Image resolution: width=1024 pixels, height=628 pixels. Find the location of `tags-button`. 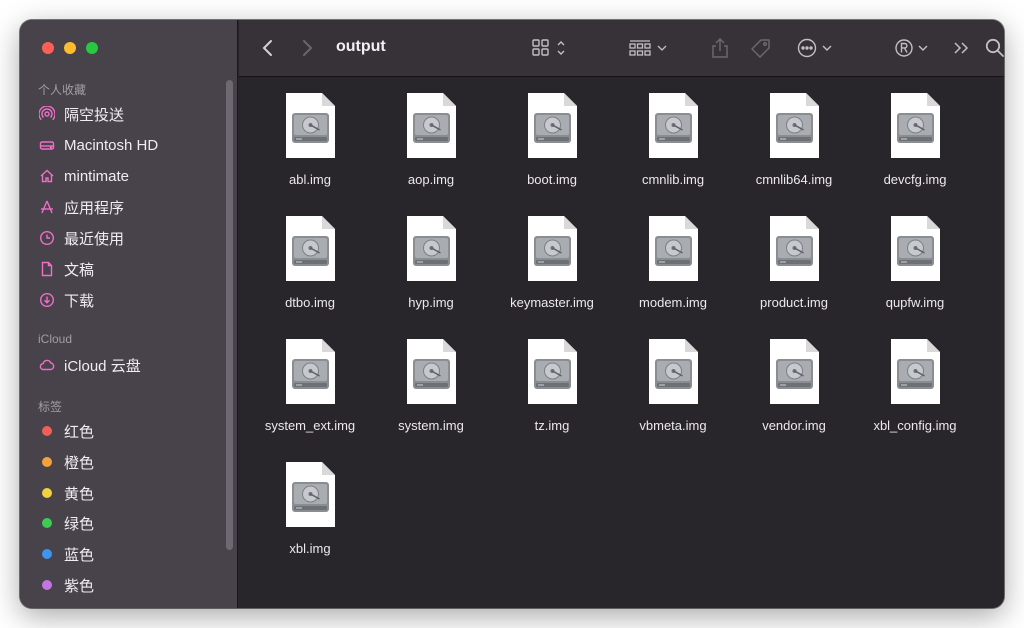

tags-button is located at coordinates (761, 48).